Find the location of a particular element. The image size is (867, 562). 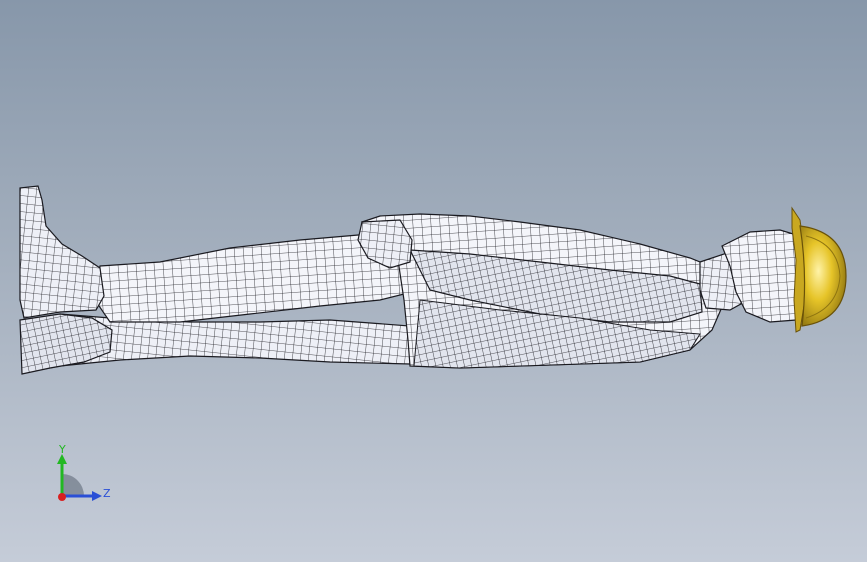

axis-triad: Y Z is located at coordinates (84, 472).